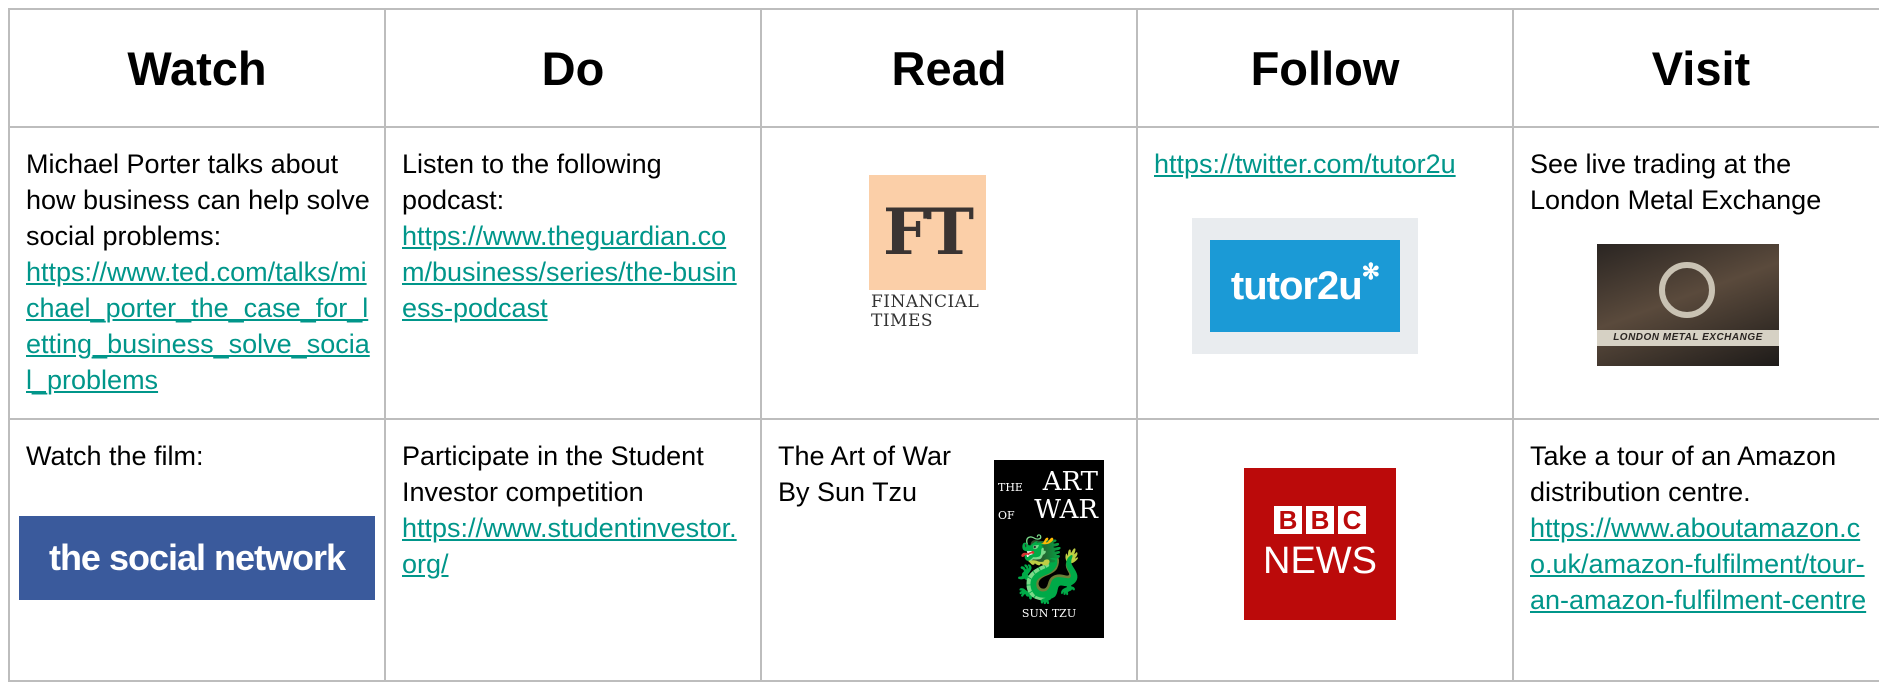 The image size is (1879, 682). What do you see at coordinates (197, 68) in the screenshot?
I see `header-watch: Watch` at bounding box center [197, 68].